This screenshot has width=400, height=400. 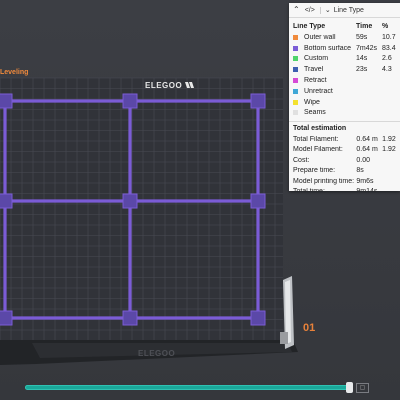 I want to click on line-type-time: 7m42s, so click(x=367, y=48).